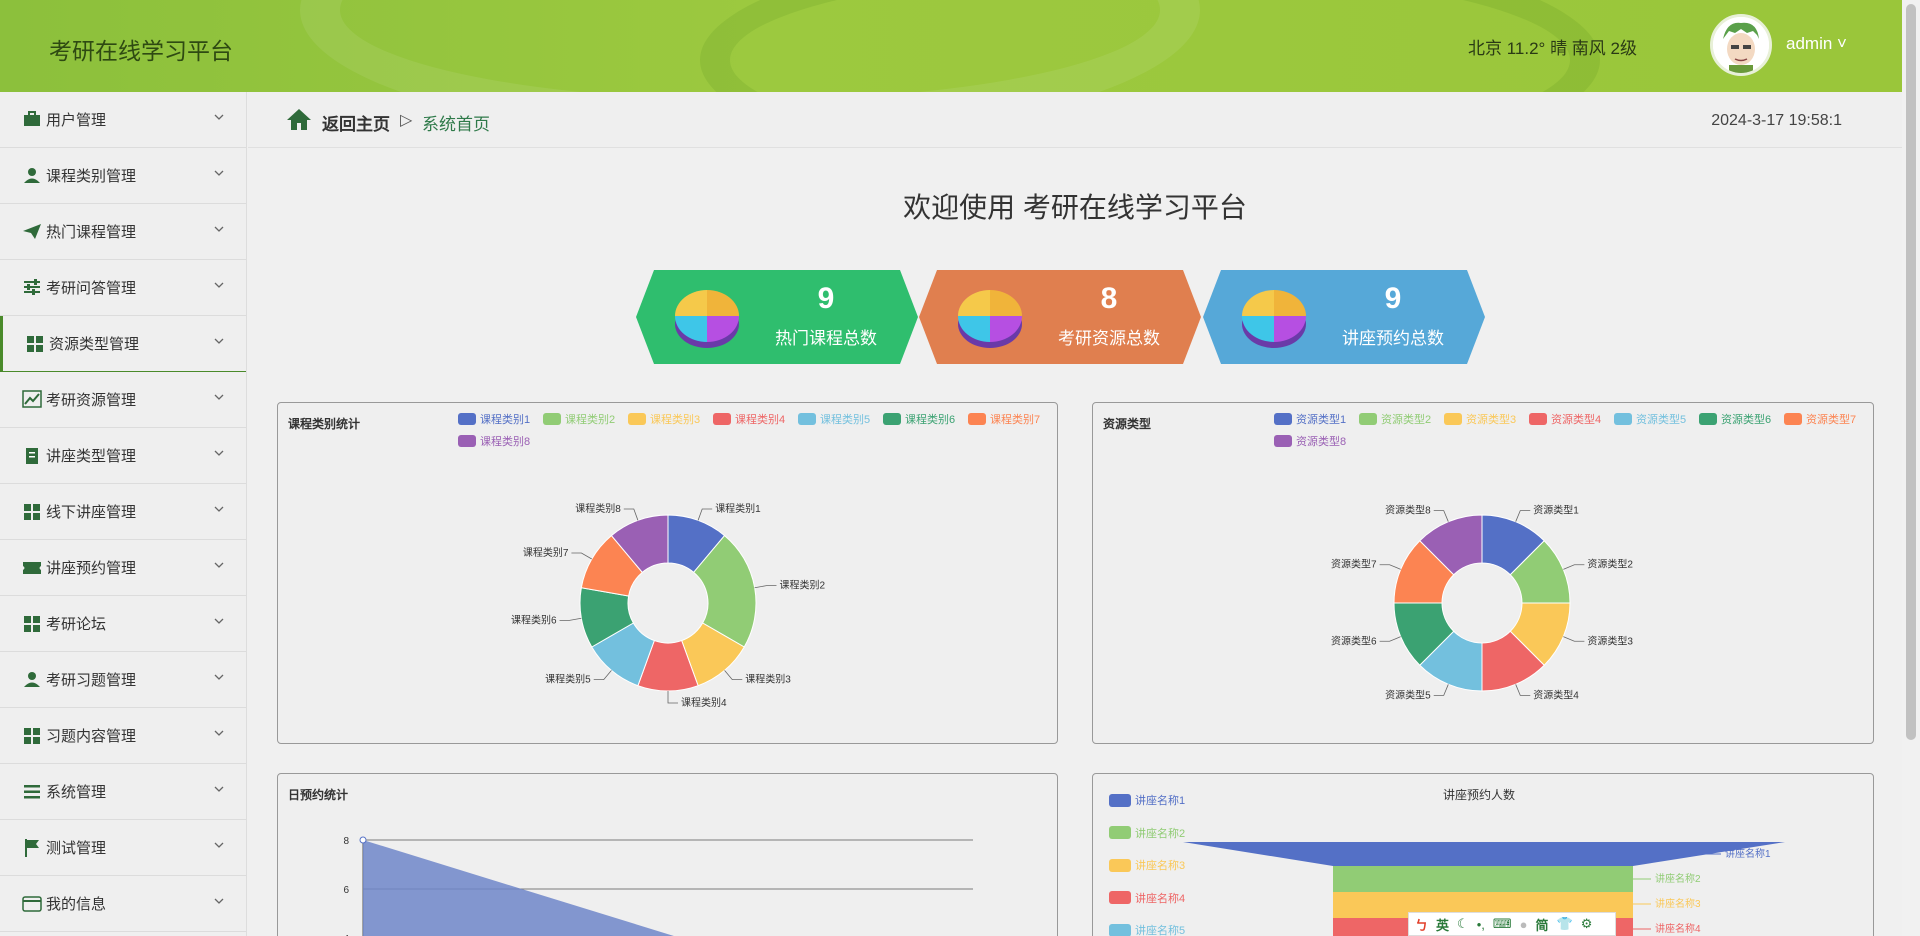  What do you see at coordinates (91, 288) in the screenshot?
I see `sidebar-item-label: 考研问答管理` at bounding box center [91, 288].